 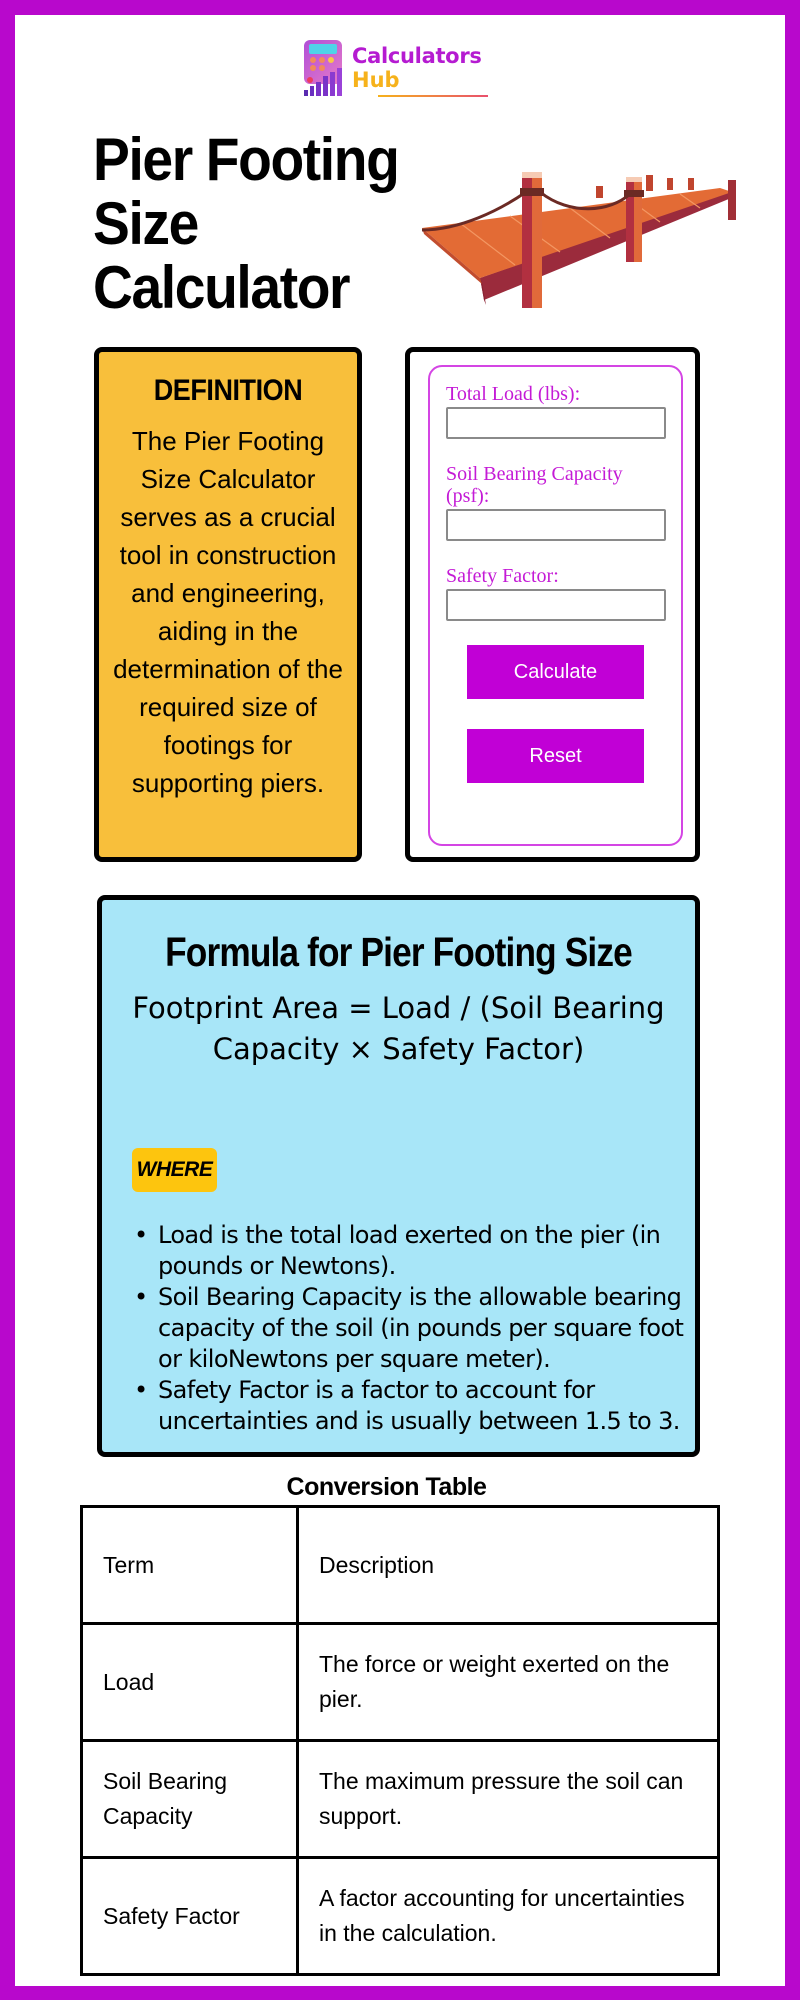 I want to click on brand-logo: Calculators Hub, so click(x=397, y=70).